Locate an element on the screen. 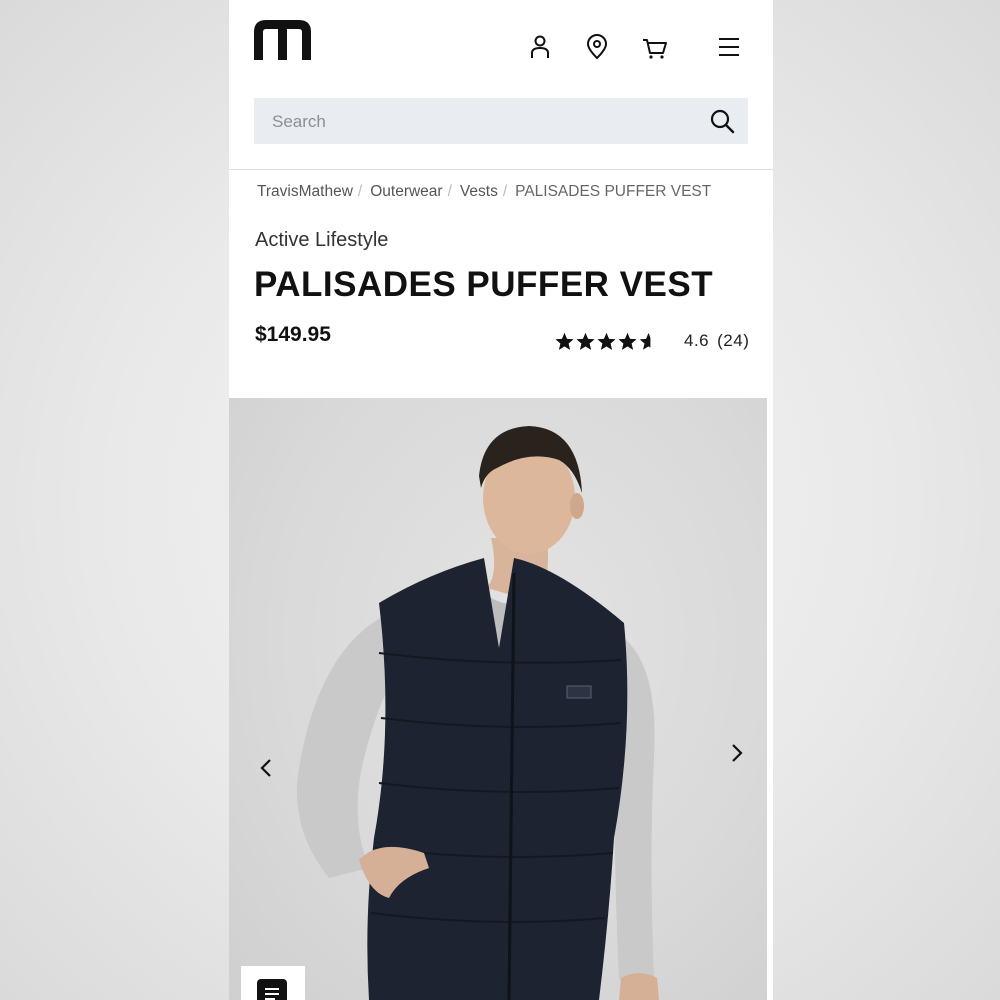  rating-score: 4.6 is located at coordinates (697, 340).